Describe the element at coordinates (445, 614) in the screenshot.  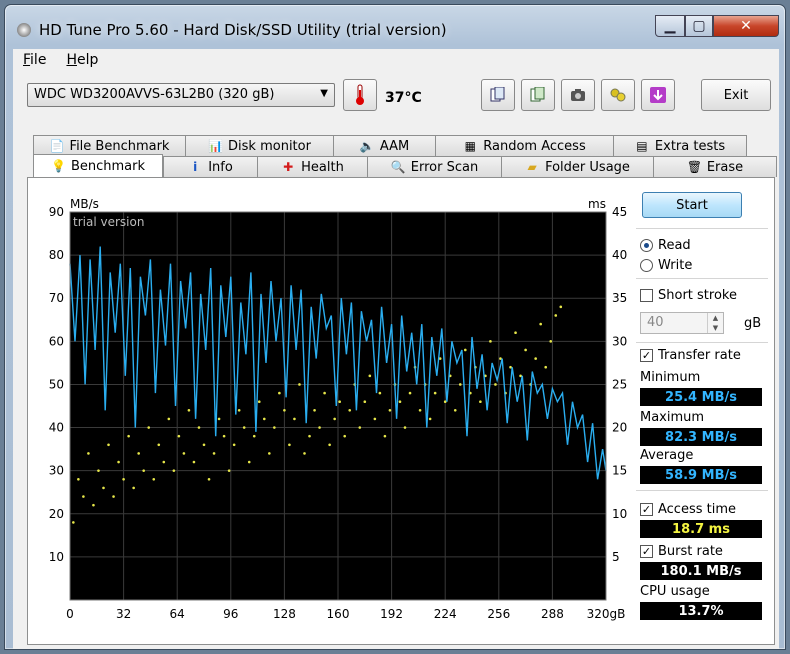
I see `x-tick-label: 224` at that location.